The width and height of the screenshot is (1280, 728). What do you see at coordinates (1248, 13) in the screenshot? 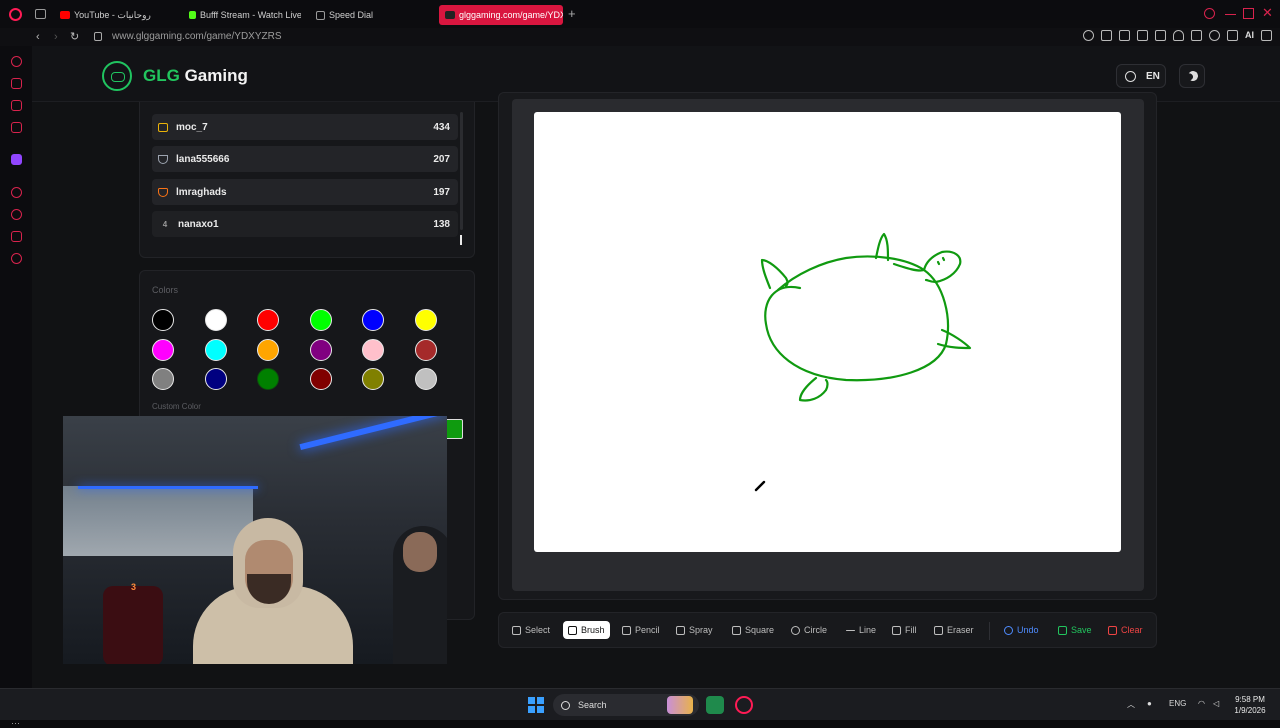
I see `maximize-icon` at bounding box center [1248, 13].